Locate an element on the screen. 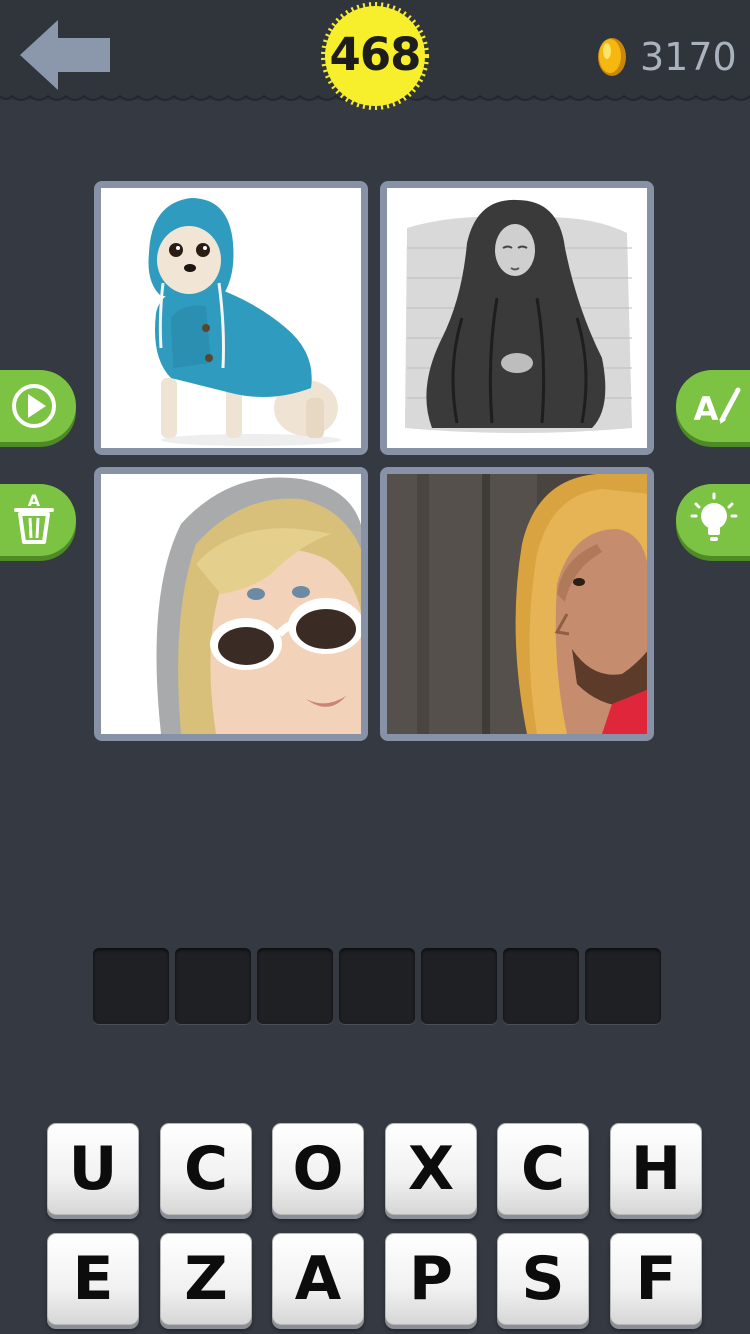 This screenshot has height=1334, width=750. hooded-woman-engraving-image is located at coordinates (517, 318).